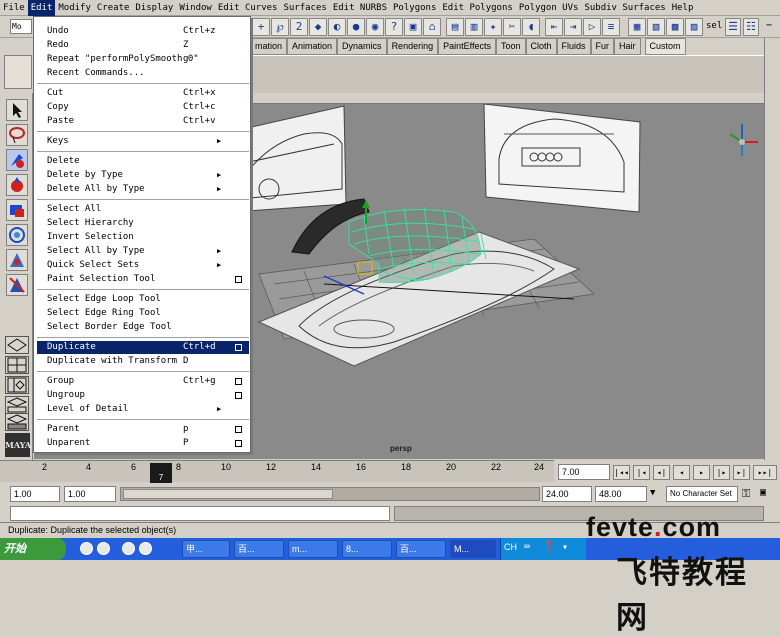 This screenshot has height=637, width=780. What do you see at coordinates (765, 472) in the screenshot?
I see `go-to-end-icon: ▸▸|` at bounding box center [765, 472].